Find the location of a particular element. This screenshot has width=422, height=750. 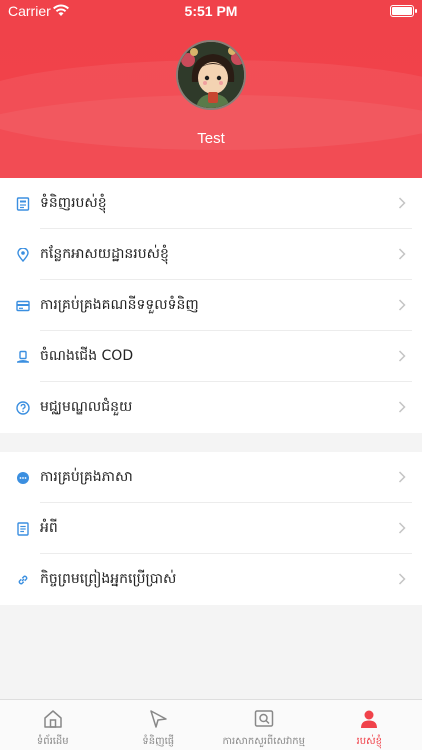

clock: 5:51 PM is located at coordinates (211, 11).